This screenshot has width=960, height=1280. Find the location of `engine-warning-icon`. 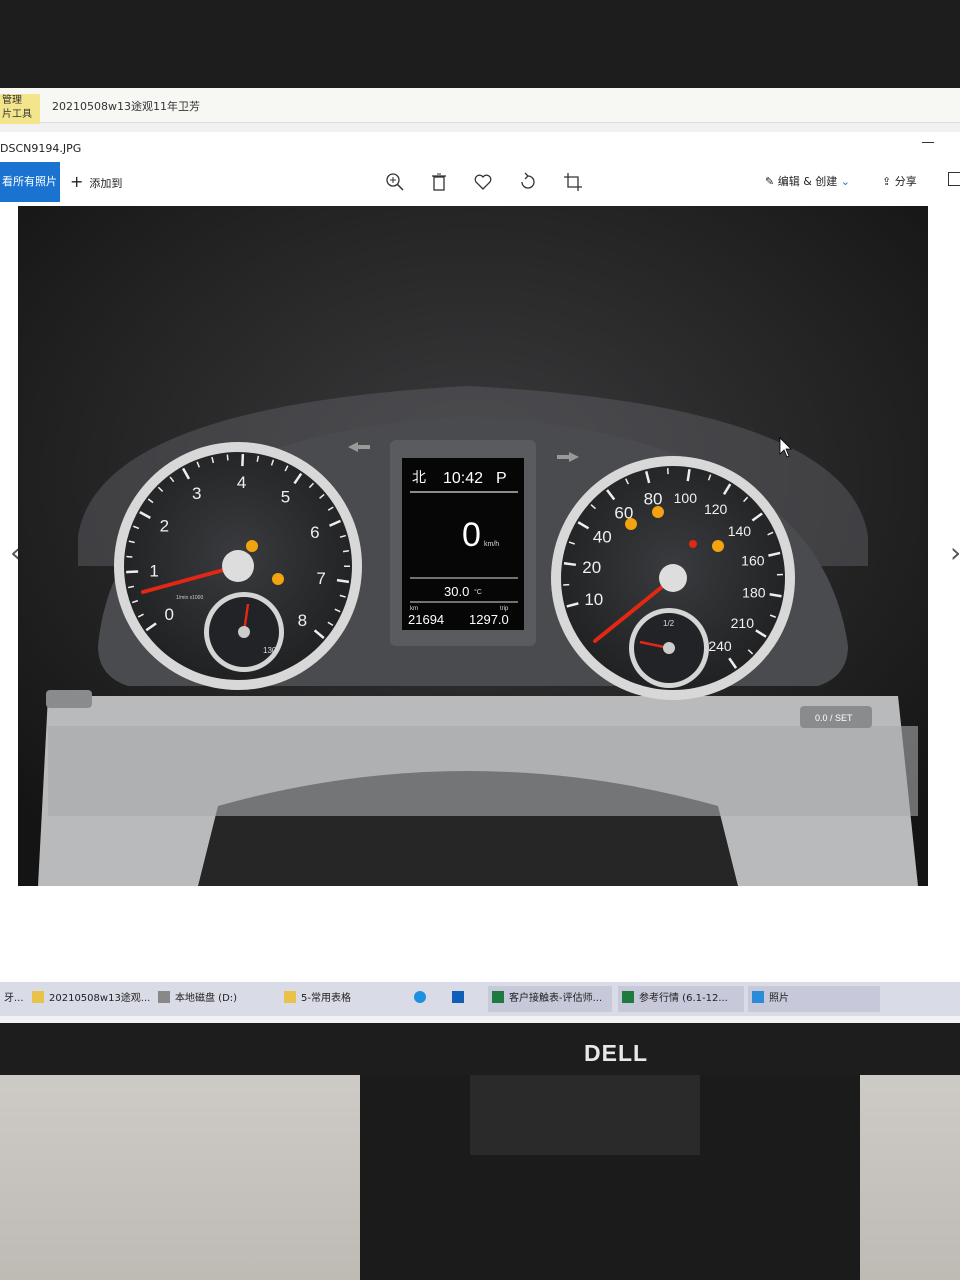

engine-warning-icon is located at coordinates (718, 546).